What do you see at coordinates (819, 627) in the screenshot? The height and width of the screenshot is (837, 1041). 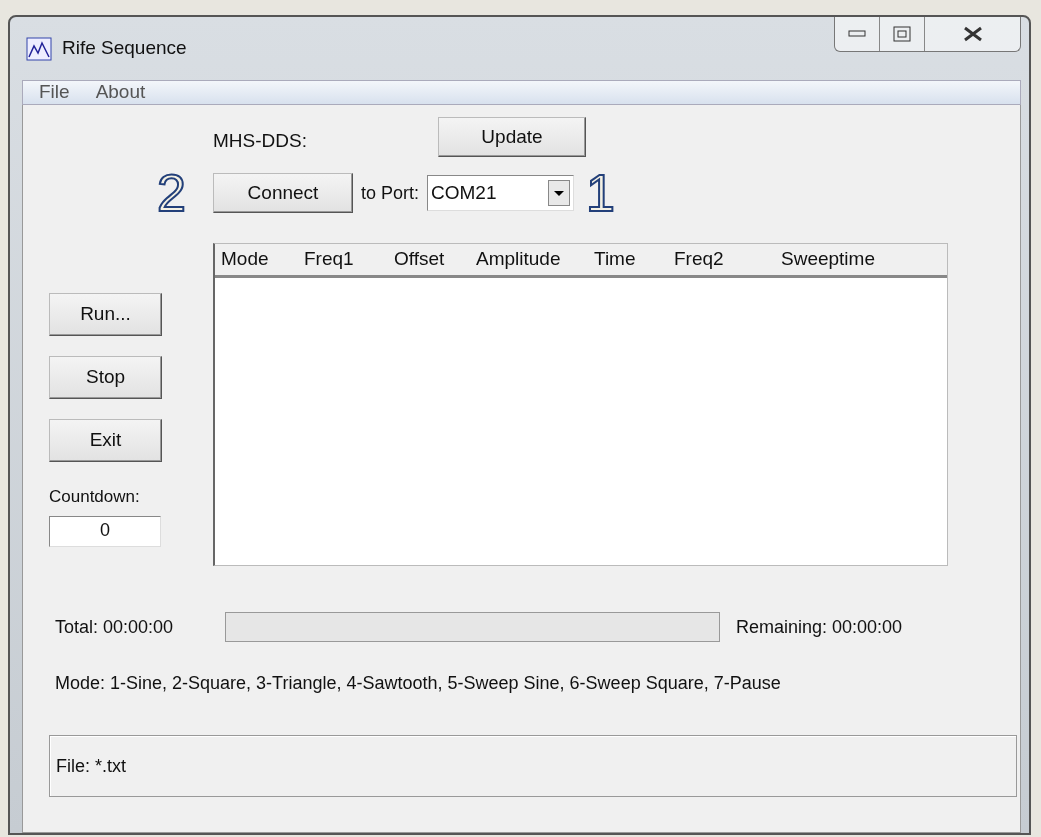 I see `remaining-time: Remaining: 00:00:00` at bounding box center [819, 627].